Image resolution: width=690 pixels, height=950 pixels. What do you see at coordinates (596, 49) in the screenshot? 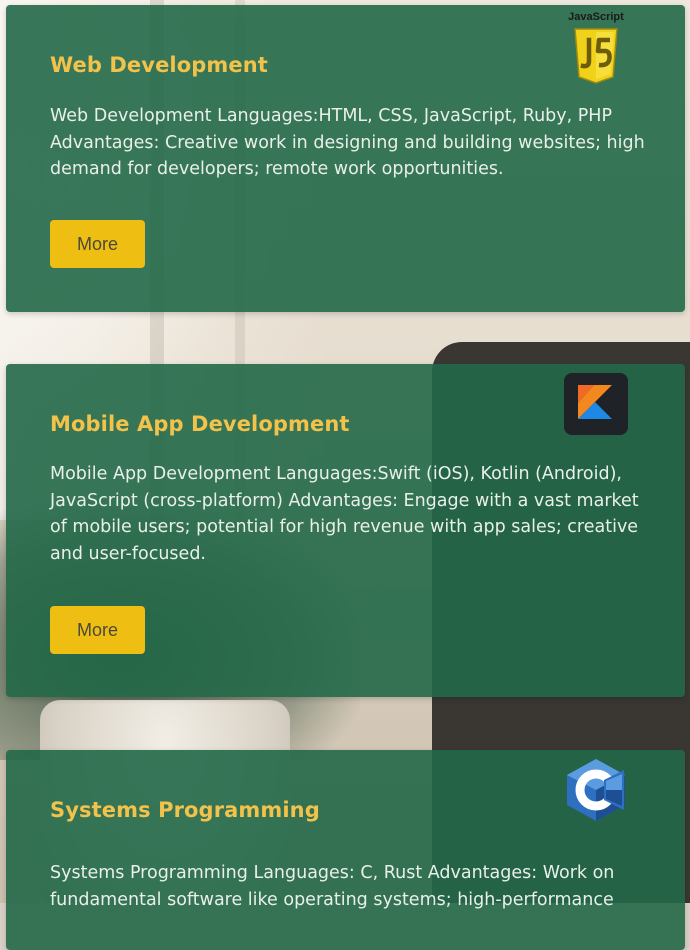
I see `javascript-logo-icon: JavaScript` at bounding box center [596, 49].